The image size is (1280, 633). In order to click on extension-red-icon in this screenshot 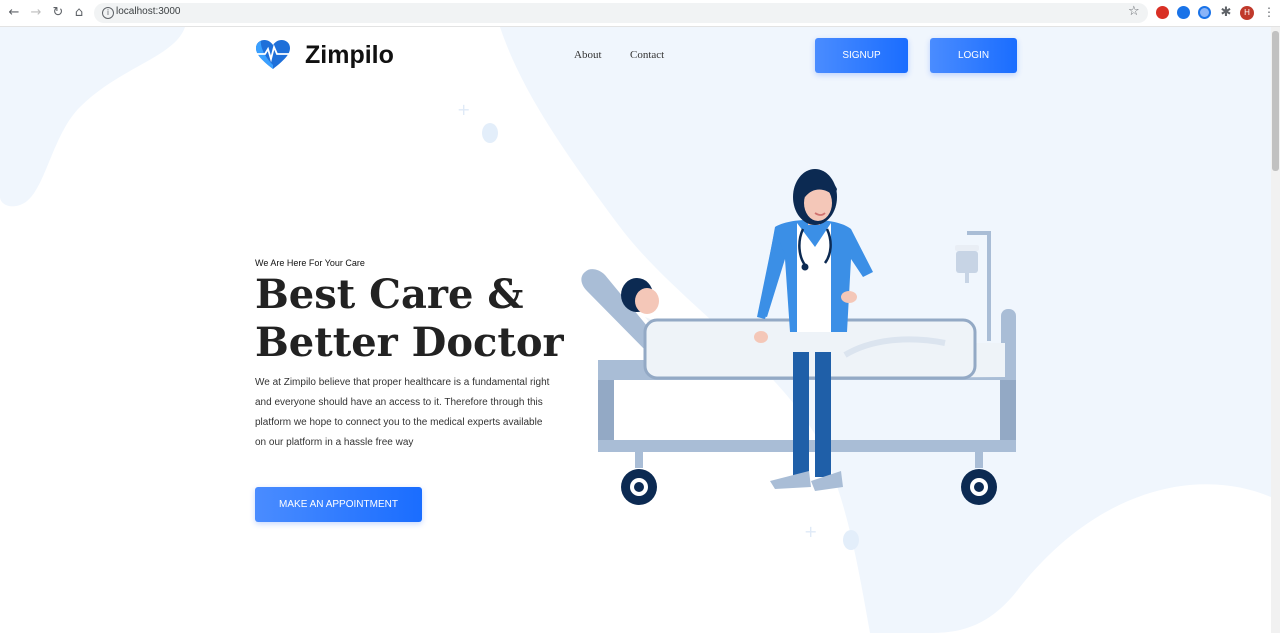, I will do `click(1162, 12)`.